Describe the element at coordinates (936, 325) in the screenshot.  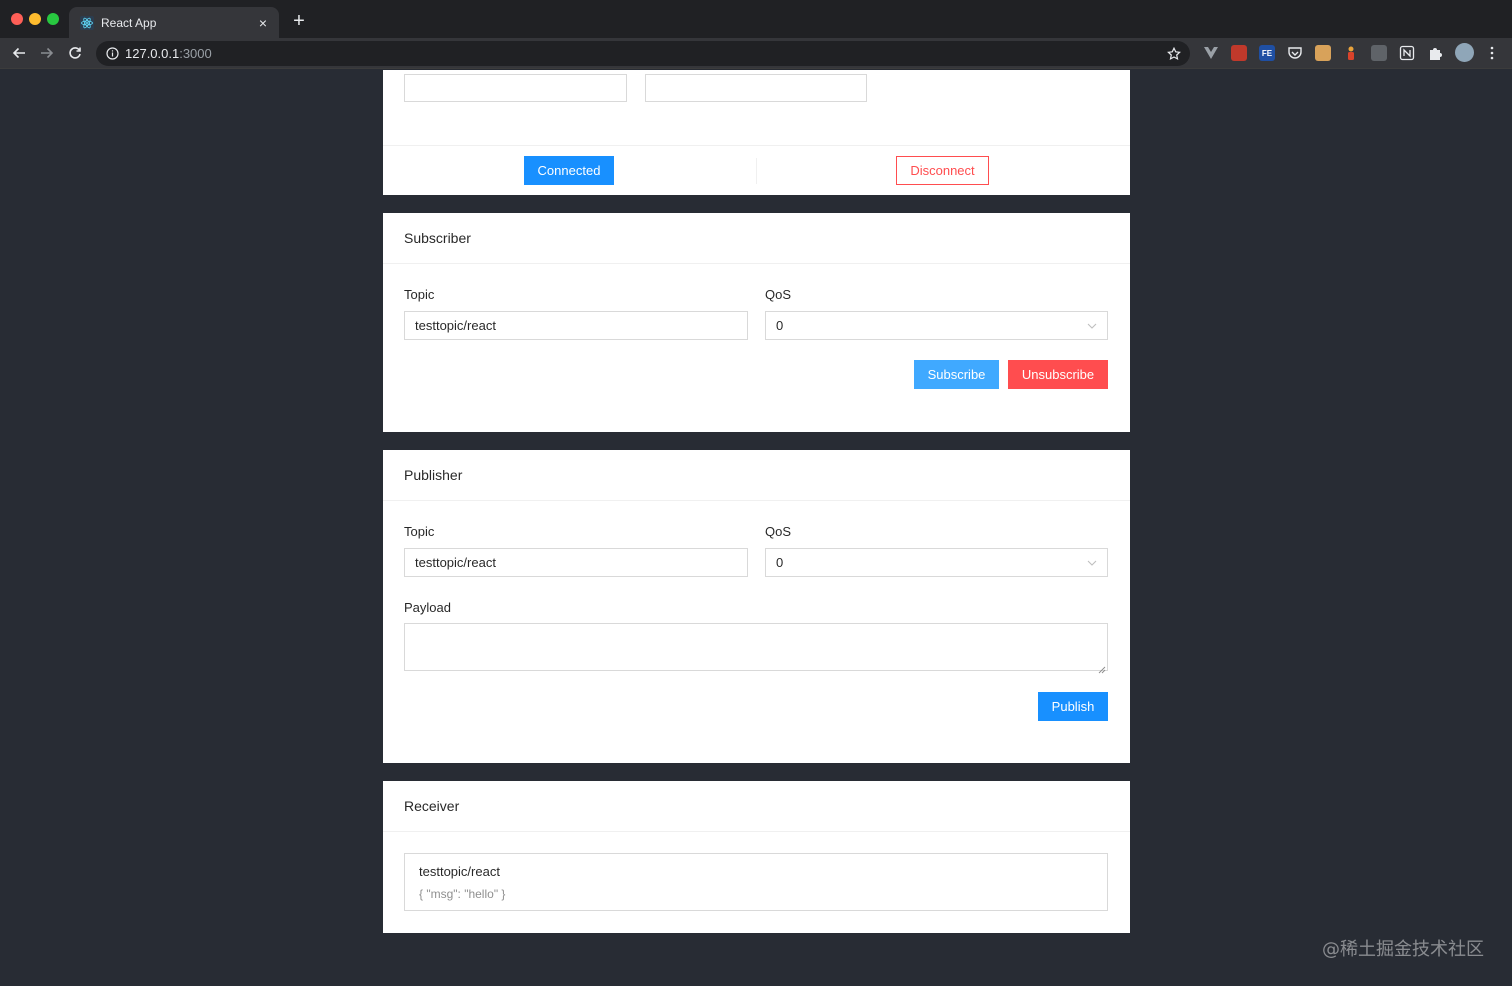
I see `subscriber-qos-select: 0` at that location.